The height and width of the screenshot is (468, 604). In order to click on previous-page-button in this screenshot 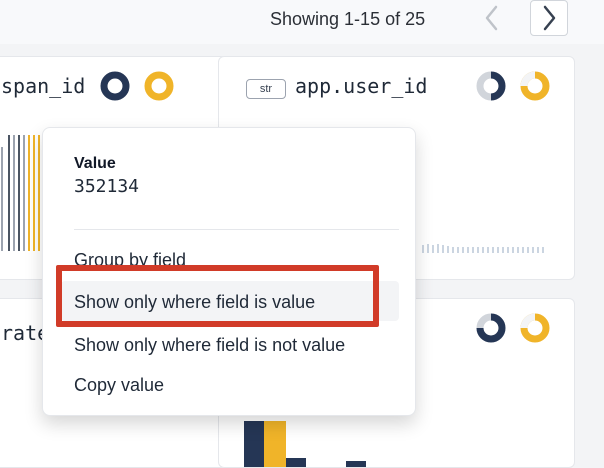, I will do `click(492, 18)`.